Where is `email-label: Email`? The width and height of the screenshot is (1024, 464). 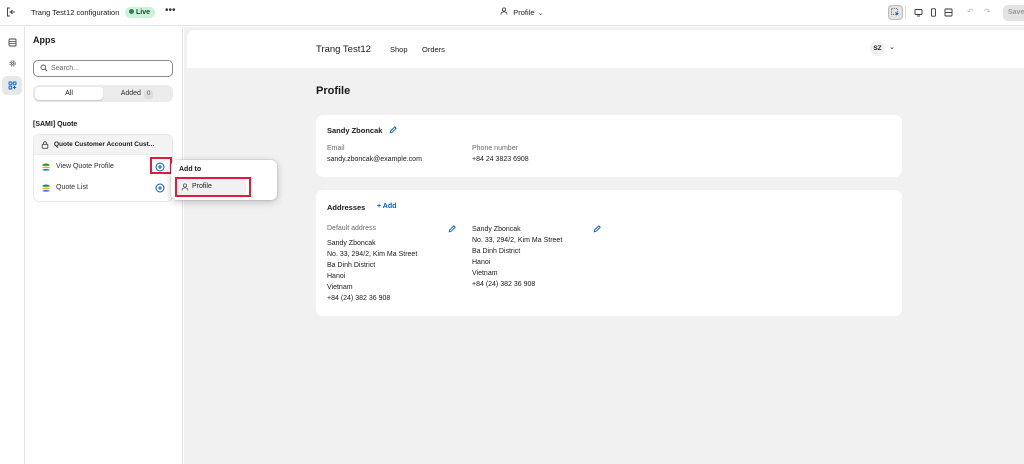
email-label: Email is located at coordinates (336, 148).